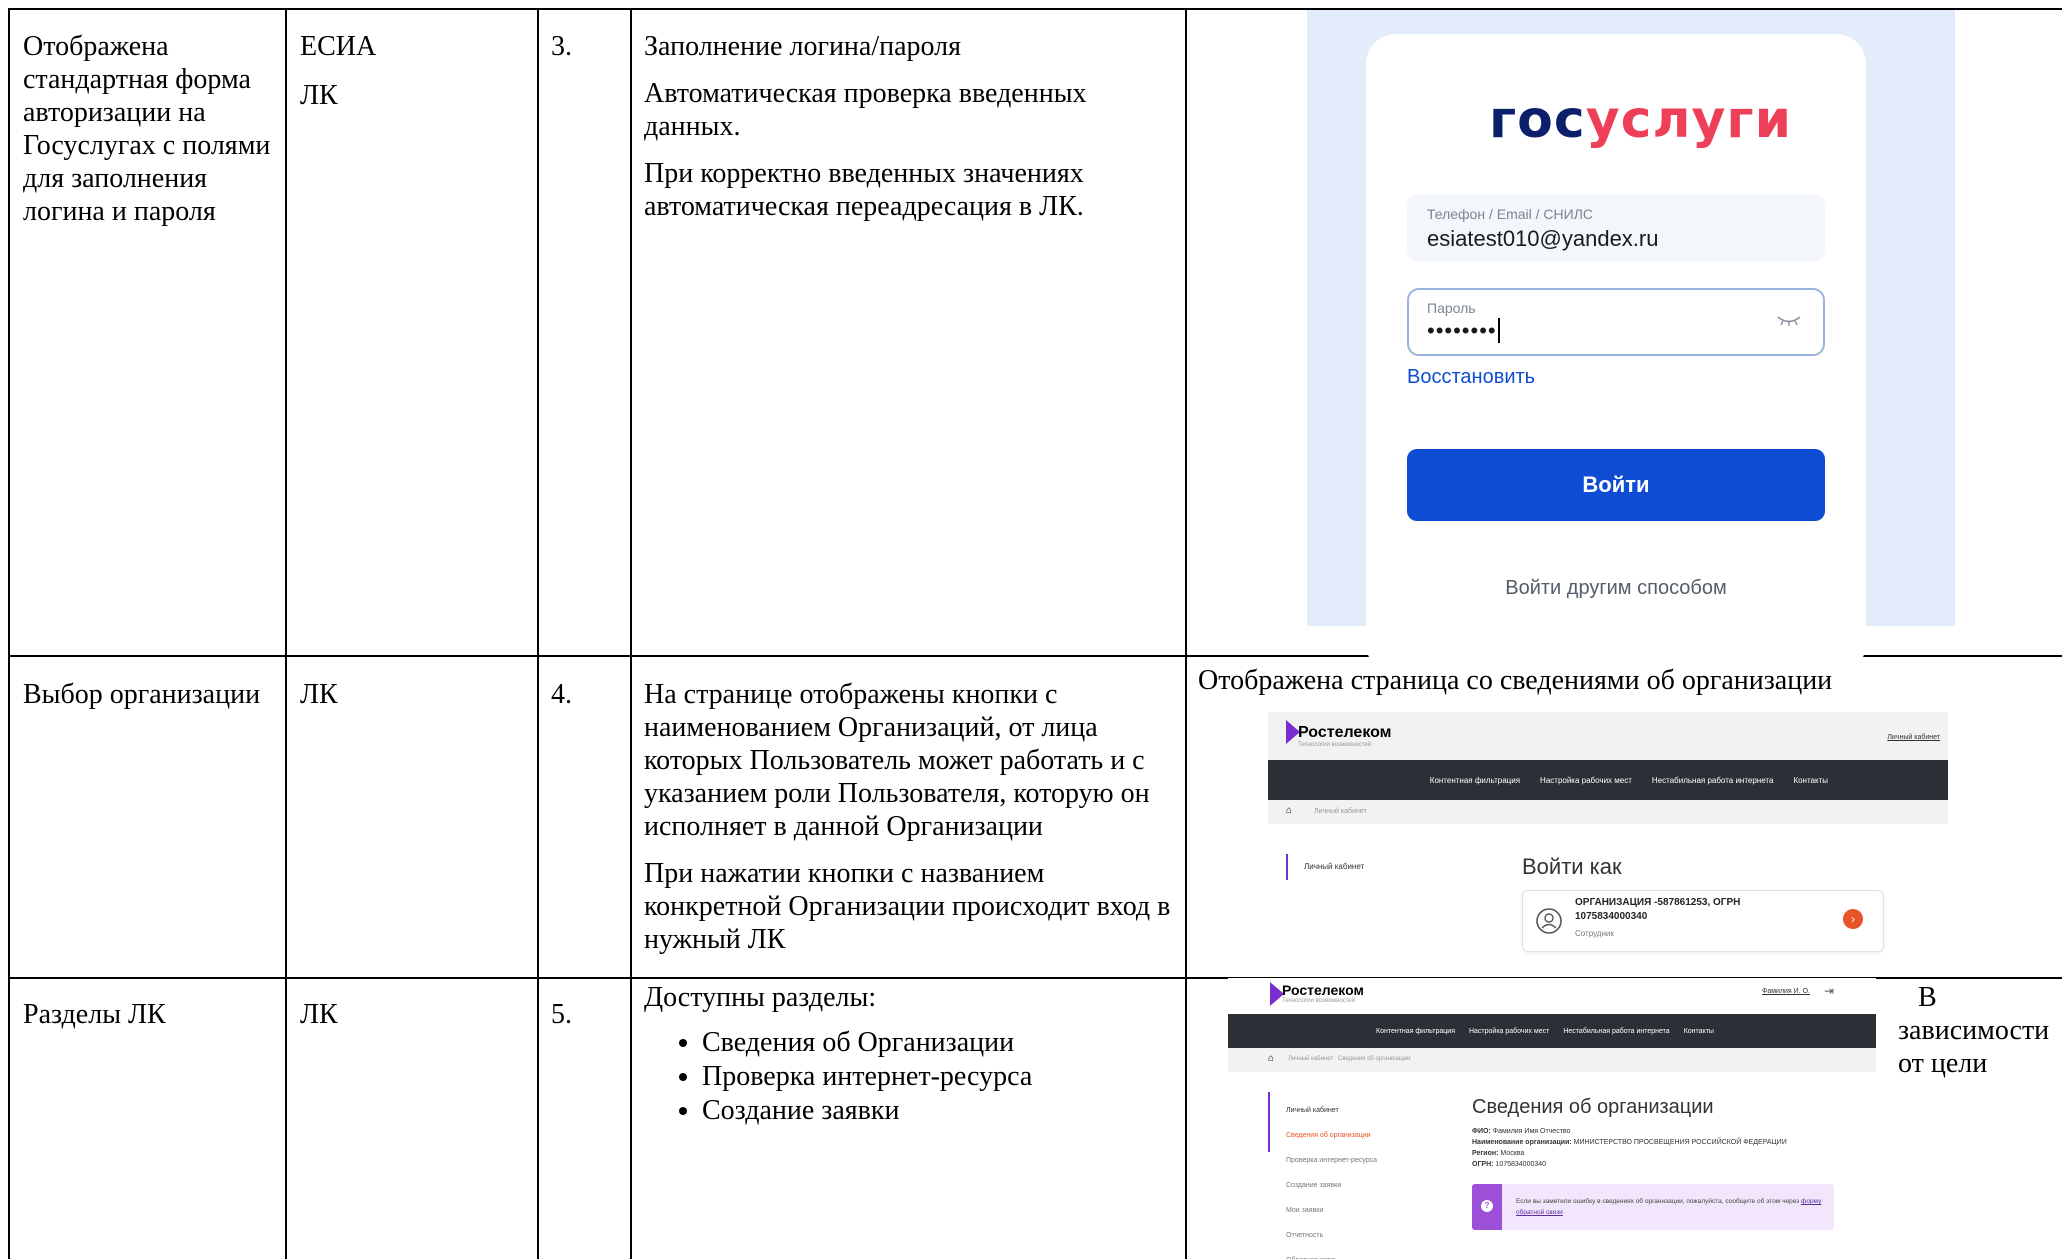 The height and width of the screenshot is (1259, 2062). I want to click on alt-login-link: Войти другим способом, so click(1616, 588).